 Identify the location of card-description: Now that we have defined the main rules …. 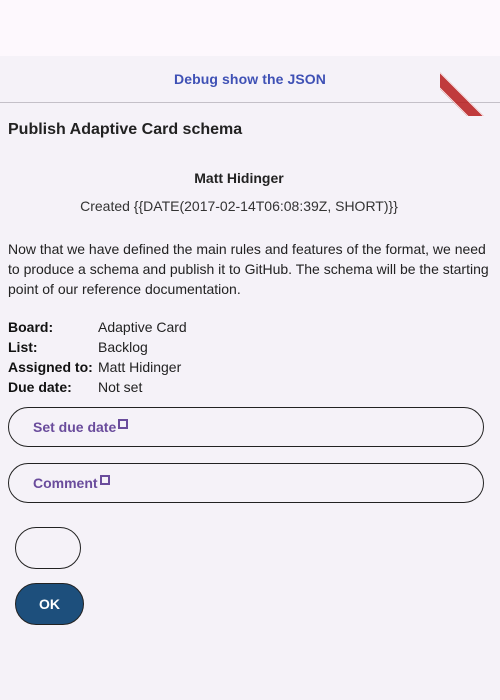
(248, 269).